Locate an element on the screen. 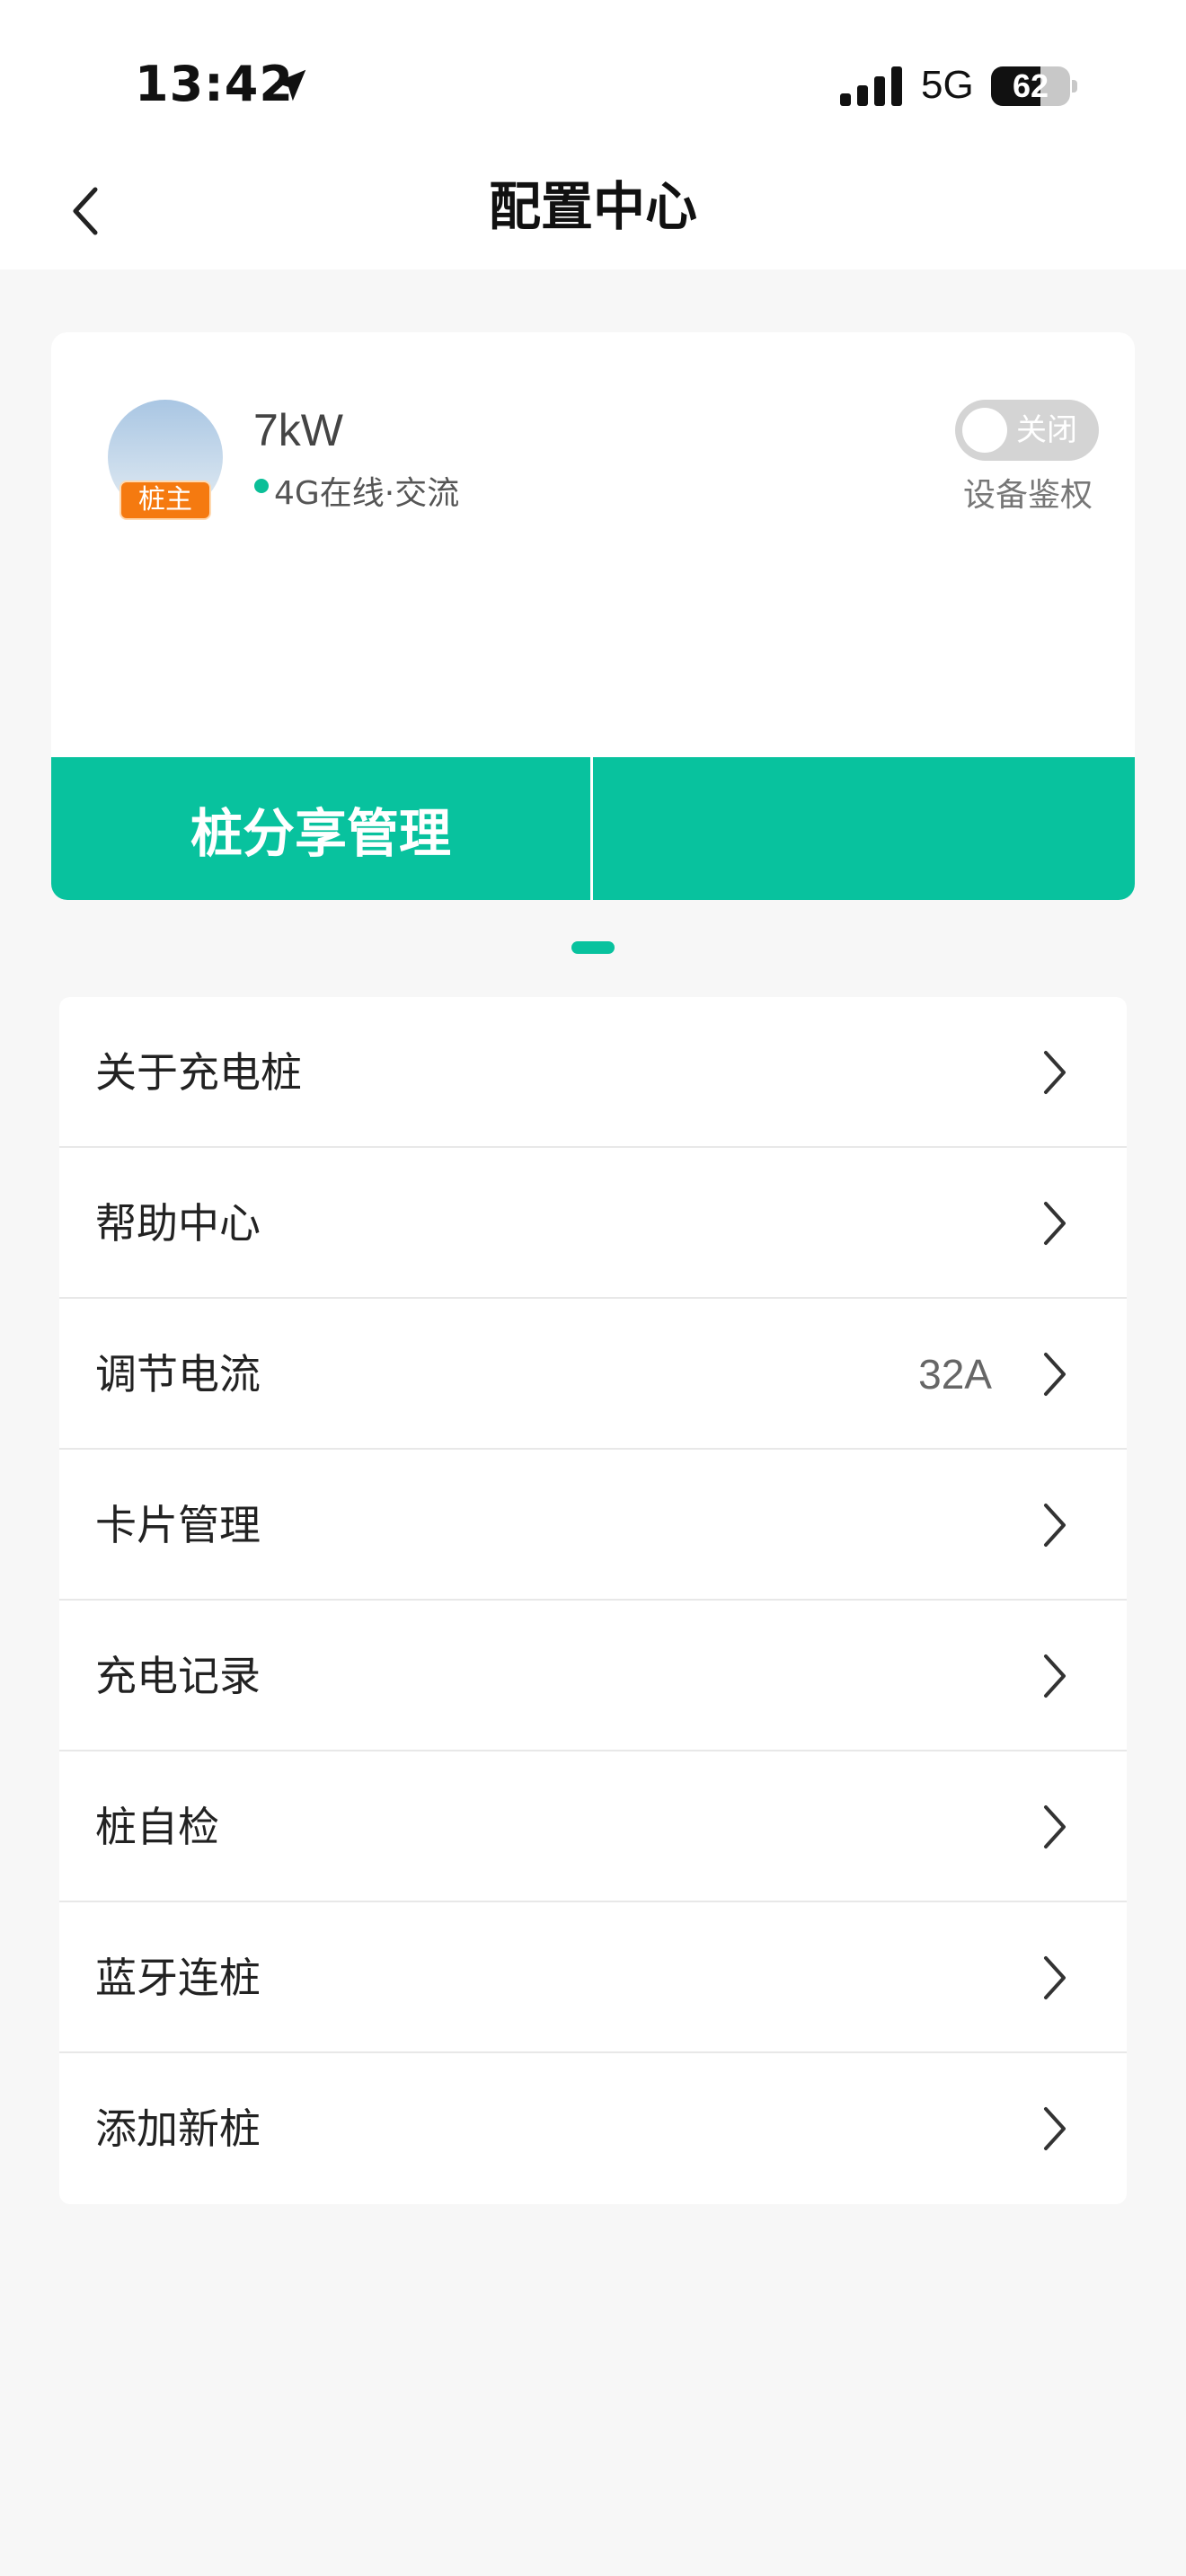  share-management-button: 桩分享管理 is located at coordinates (320, 828).